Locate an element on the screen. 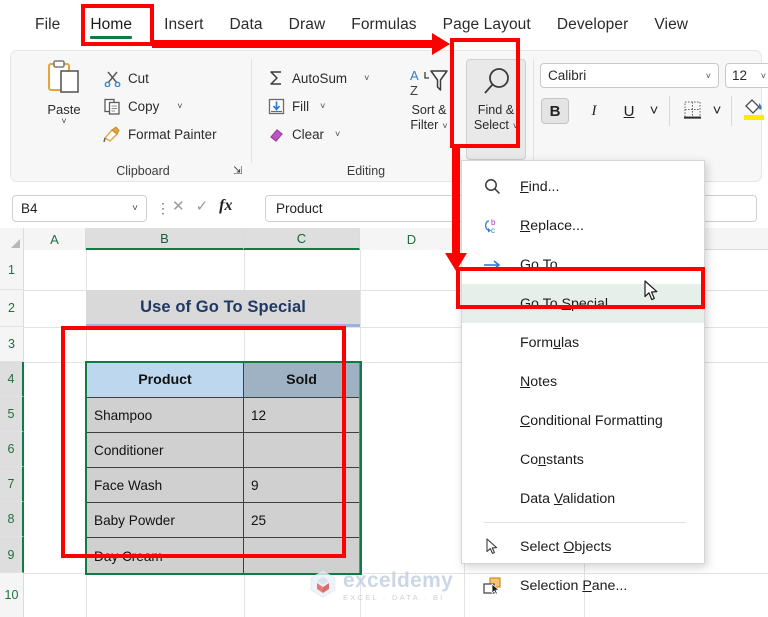 Image resolution: width=768 pixels, height=617 pixels. column-header-a-label: A is located at coordinates (54, 239).